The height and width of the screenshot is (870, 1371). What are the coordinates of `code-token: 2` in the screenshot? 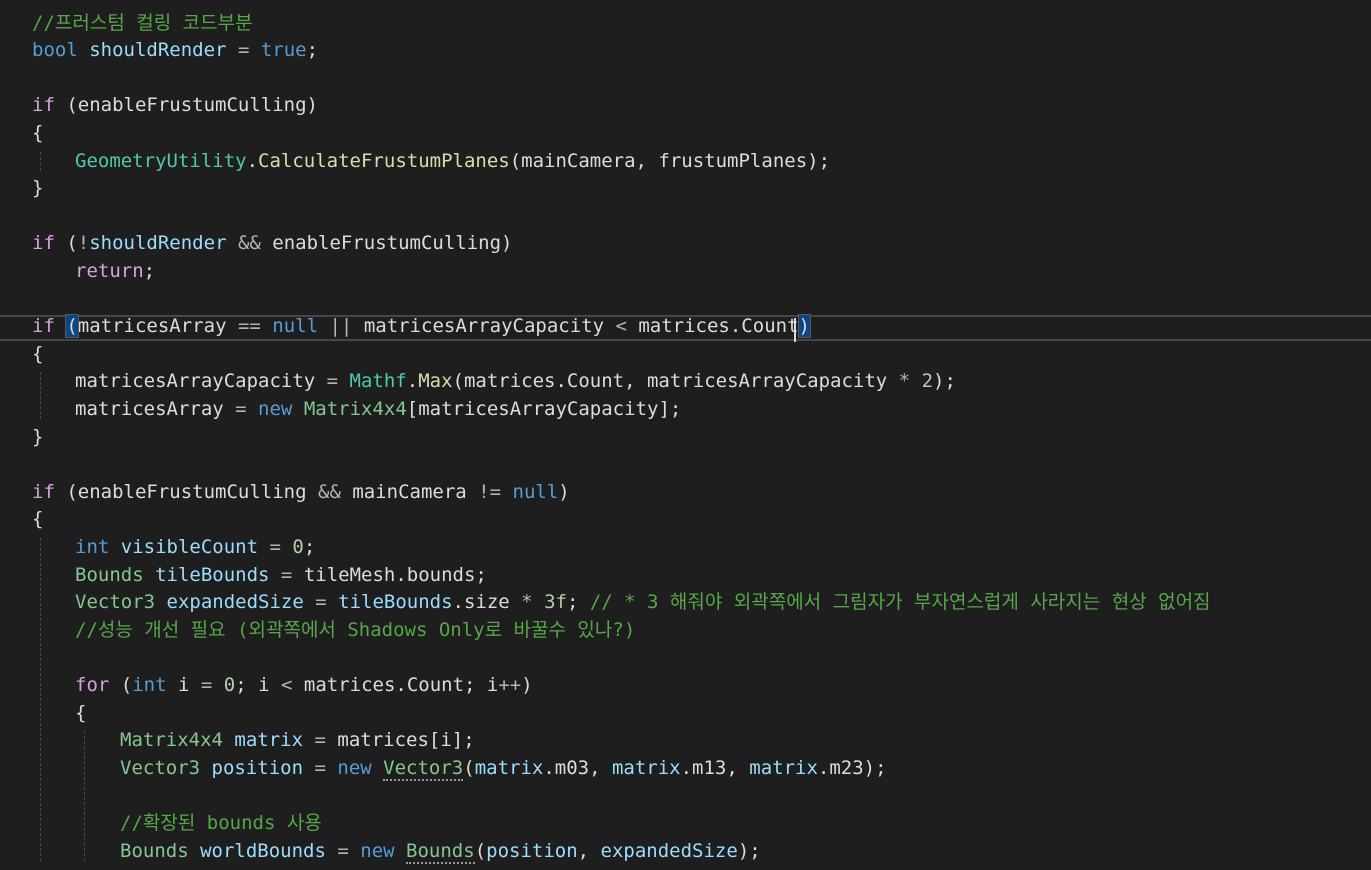 It's located at (927, 381).